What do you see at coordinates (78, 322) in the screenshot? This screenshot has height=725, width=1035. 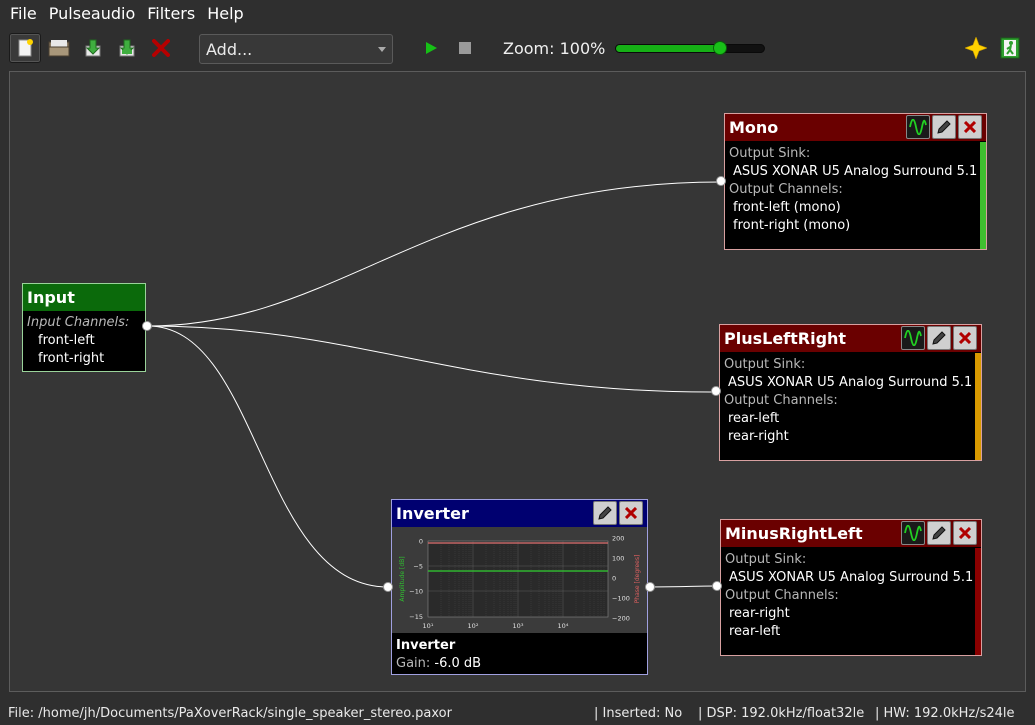 I see `input-channels-label: Input Channels:` at bounding box center [78, 322].